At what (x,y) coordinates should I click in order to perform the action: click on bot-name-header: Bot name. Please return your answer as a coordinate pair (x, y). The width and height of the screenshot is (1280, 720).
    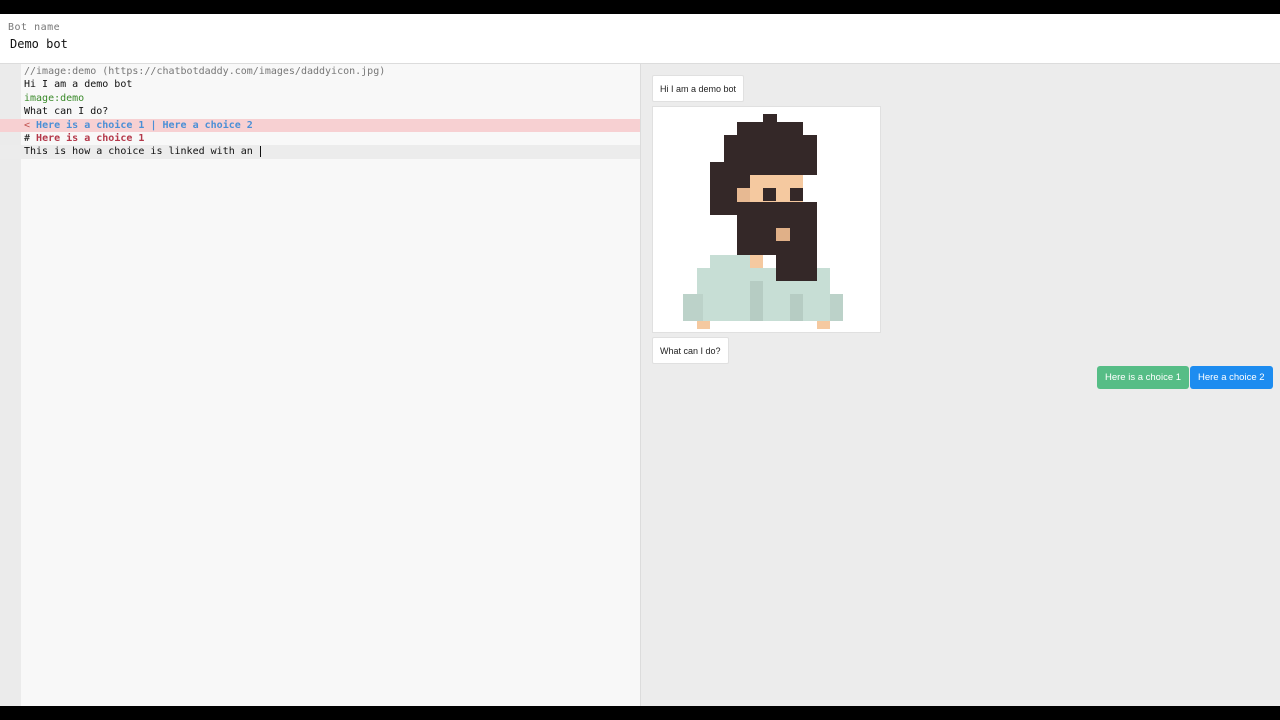
    Looking at the image, I should click on (640, 39).